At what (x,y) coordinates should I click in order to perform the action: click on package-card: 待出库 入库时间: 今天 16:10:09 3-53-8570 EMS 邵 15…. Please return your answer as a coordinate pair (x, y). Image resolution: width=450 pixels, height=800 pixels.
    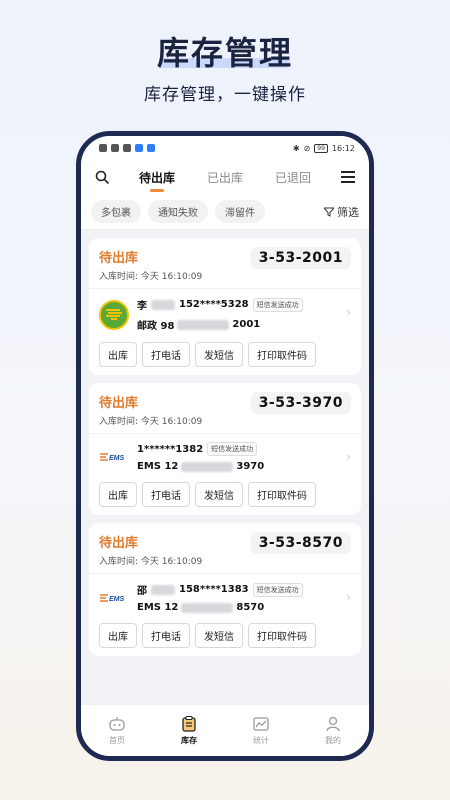
    Looking at the image, I should click on (225, 589).